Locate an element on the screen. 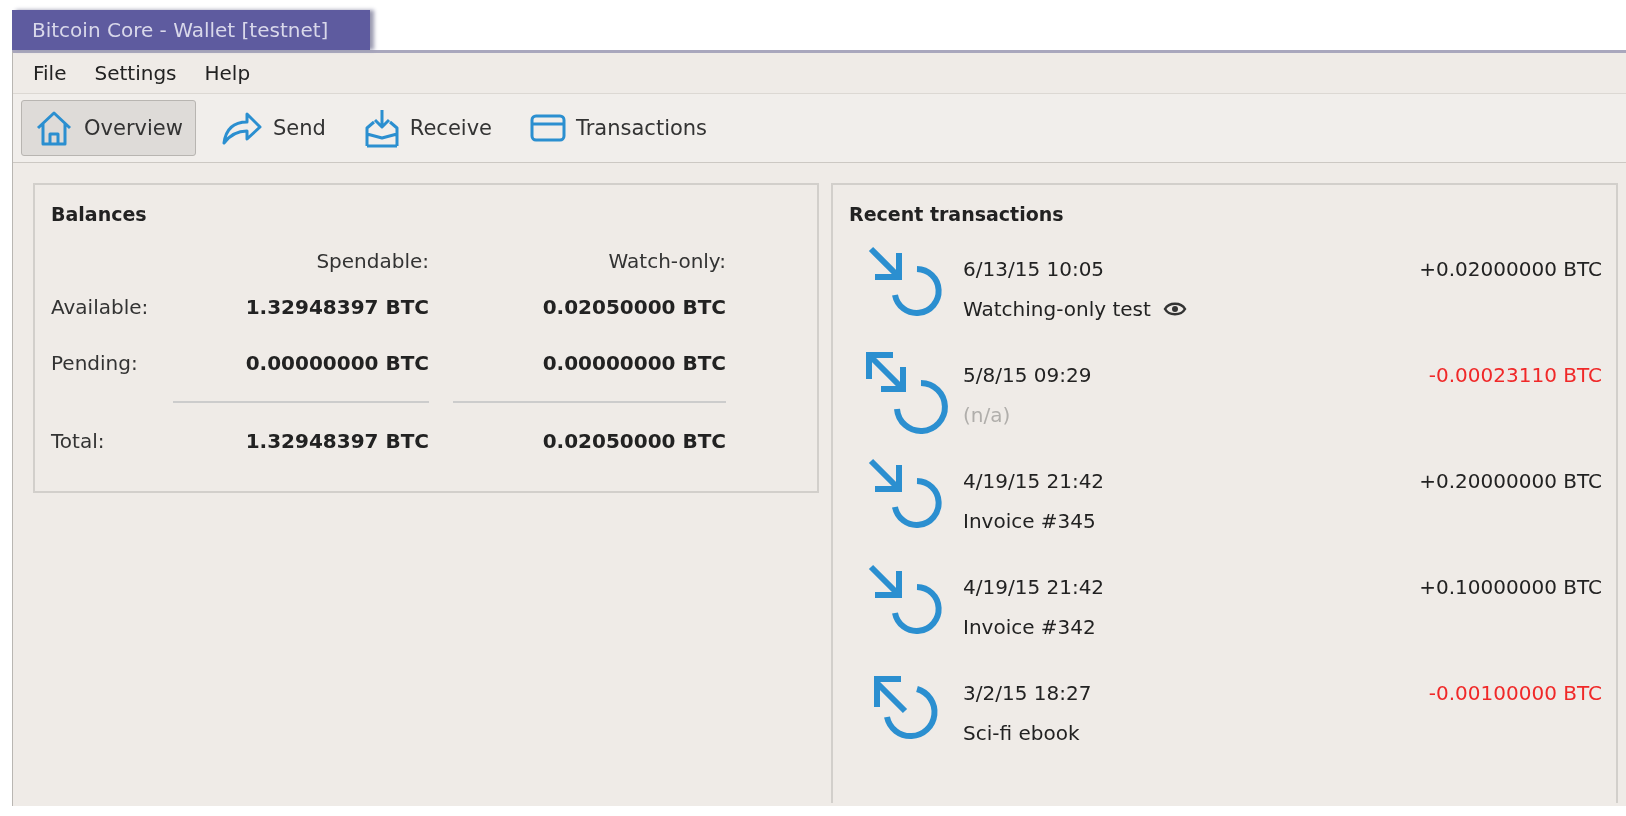 The height and width of the screenshot is (816, 1626). panel-title: Balances is located at coordinates (99, 214).